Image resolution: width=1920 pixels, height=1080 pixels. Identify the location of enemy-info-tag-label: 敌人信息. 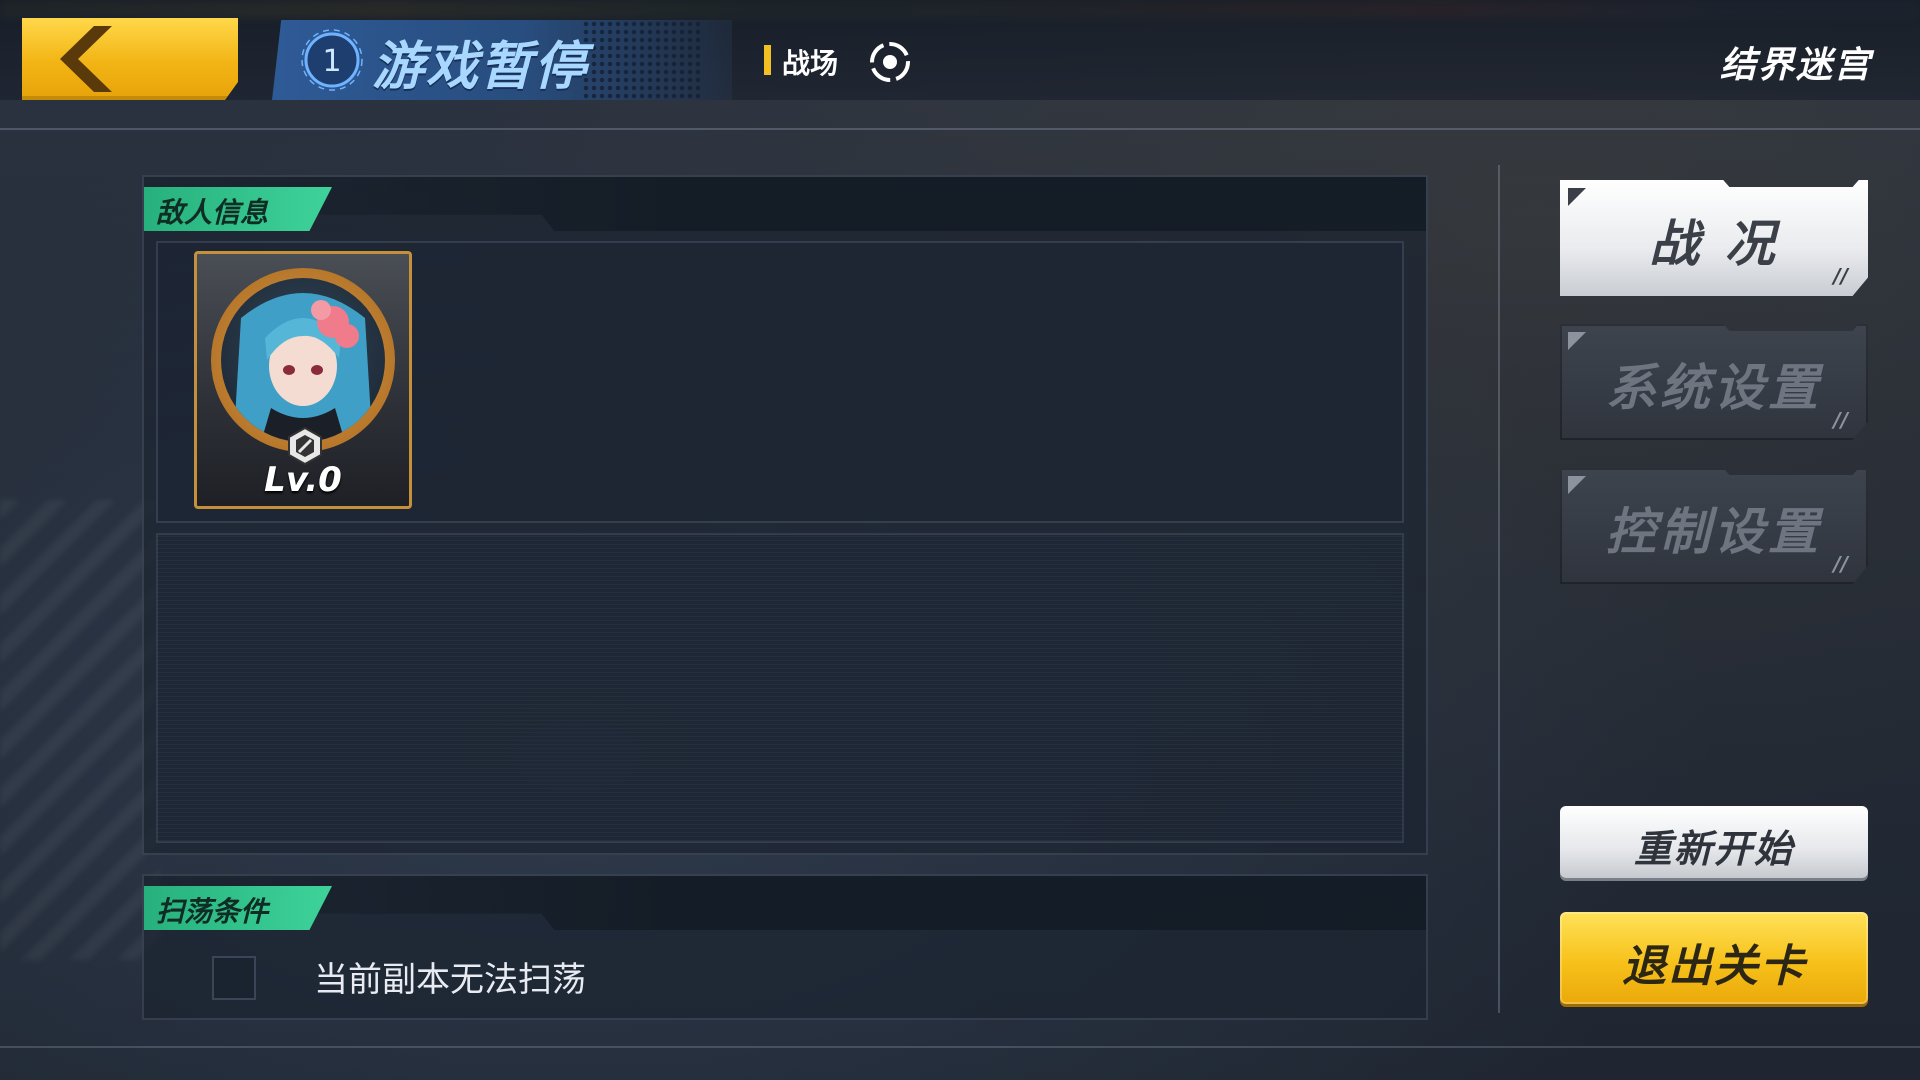
(212, 212).